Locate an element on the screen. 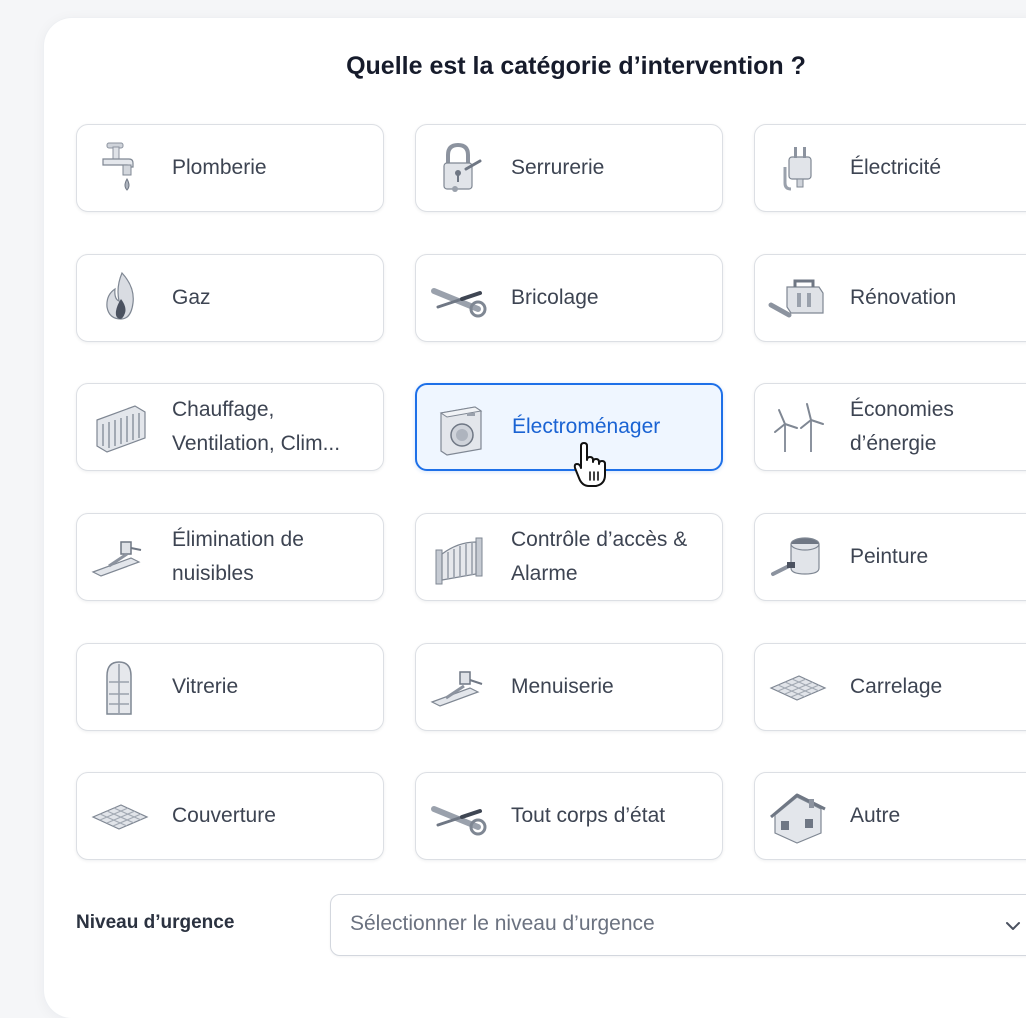 Image resolution: width=1026 pixels, height=1018 pixels. category-label: Électricité is located at coordinates (896, 167).